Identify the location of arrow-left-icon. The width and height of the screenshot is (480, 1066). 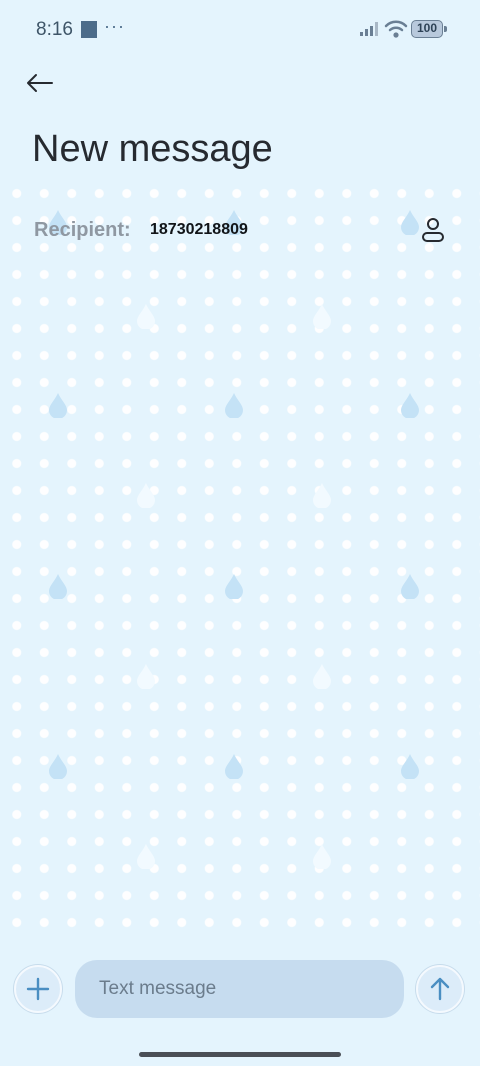
(40, 83).